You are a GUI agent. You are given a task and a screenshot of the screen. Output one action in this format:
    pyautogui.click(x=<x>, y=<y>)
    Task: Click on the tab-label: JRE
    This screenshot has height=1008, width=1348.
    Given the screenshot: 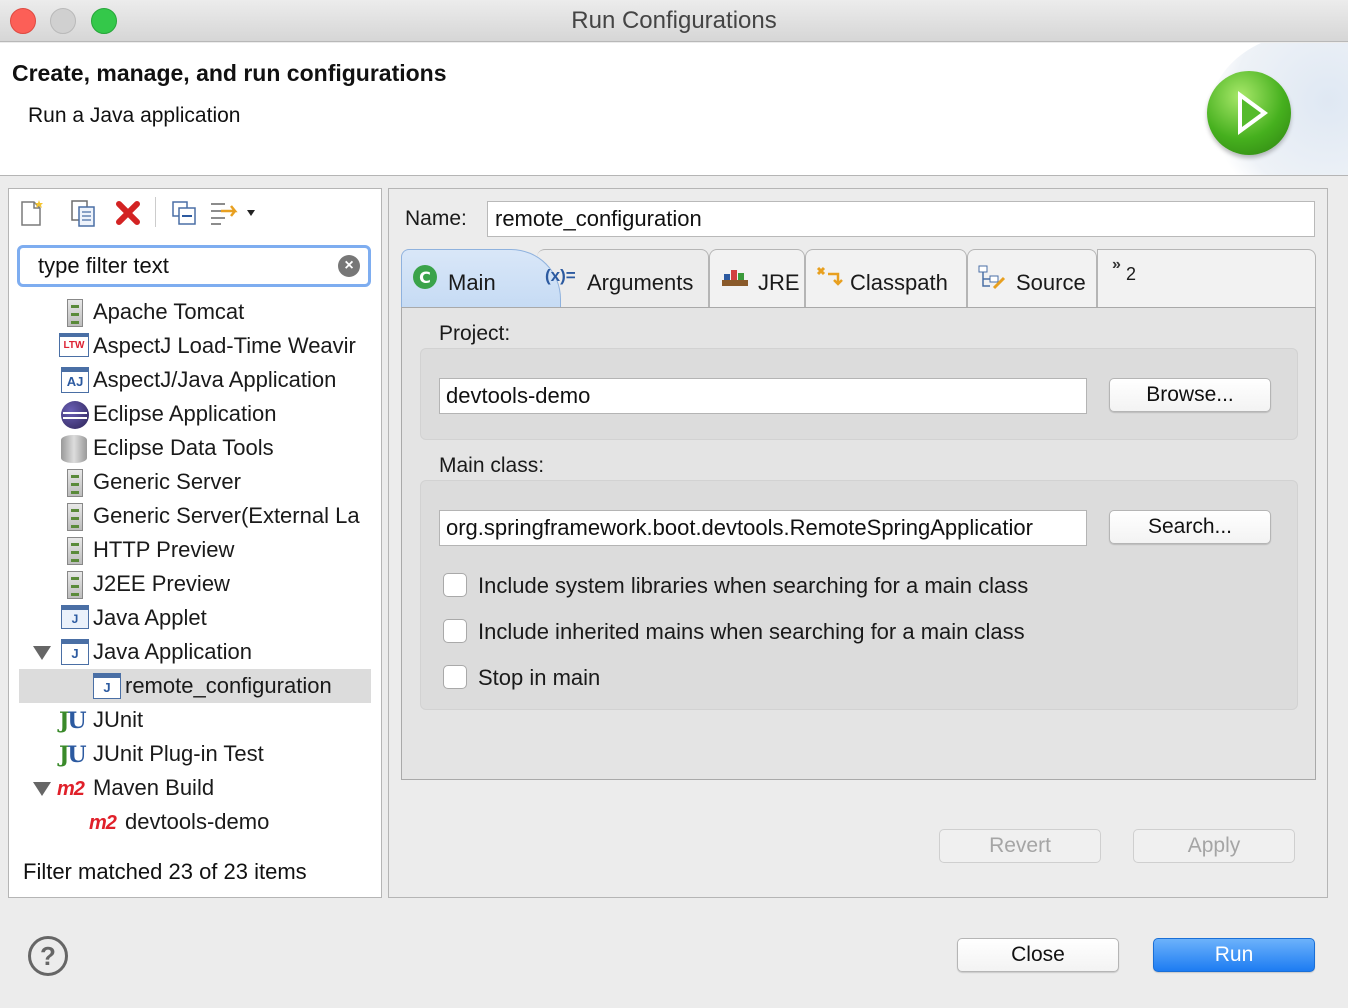 What is the action you would take?
    pyautogui.click(x=779, y=282)
    